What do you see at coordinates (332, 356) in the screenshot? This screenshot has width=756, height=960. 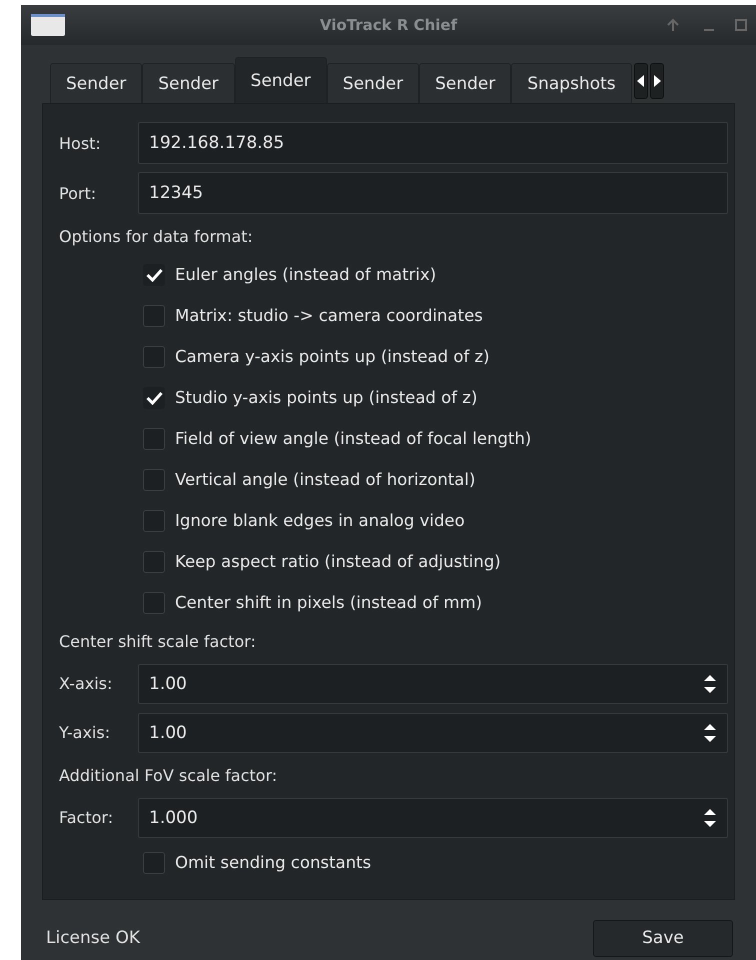 I see `checkbox-label: Camera y-axis points up (instead of z)` at bounding box center [332, 356].